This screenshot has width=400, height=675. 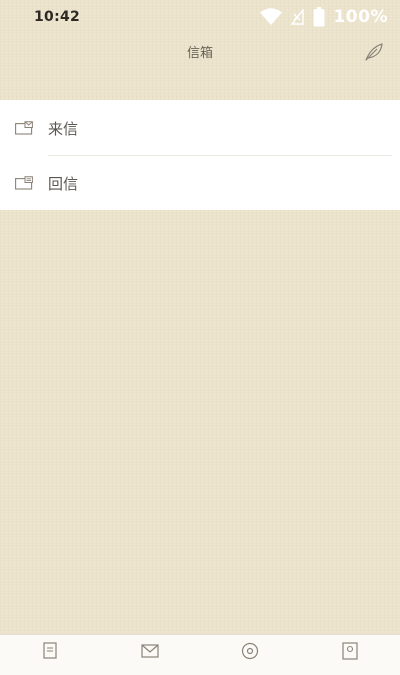 What do you see at coordinates (150, 651) in the screenshot?
I see `tab-mail` at bounding box center [150, 651].